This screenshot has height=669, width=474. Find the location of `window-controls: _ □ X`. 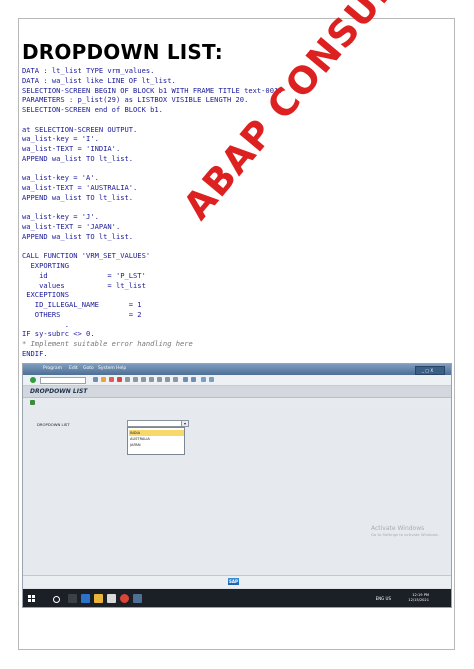

window-controls: _ □ X is located at coordinates (430, 370).